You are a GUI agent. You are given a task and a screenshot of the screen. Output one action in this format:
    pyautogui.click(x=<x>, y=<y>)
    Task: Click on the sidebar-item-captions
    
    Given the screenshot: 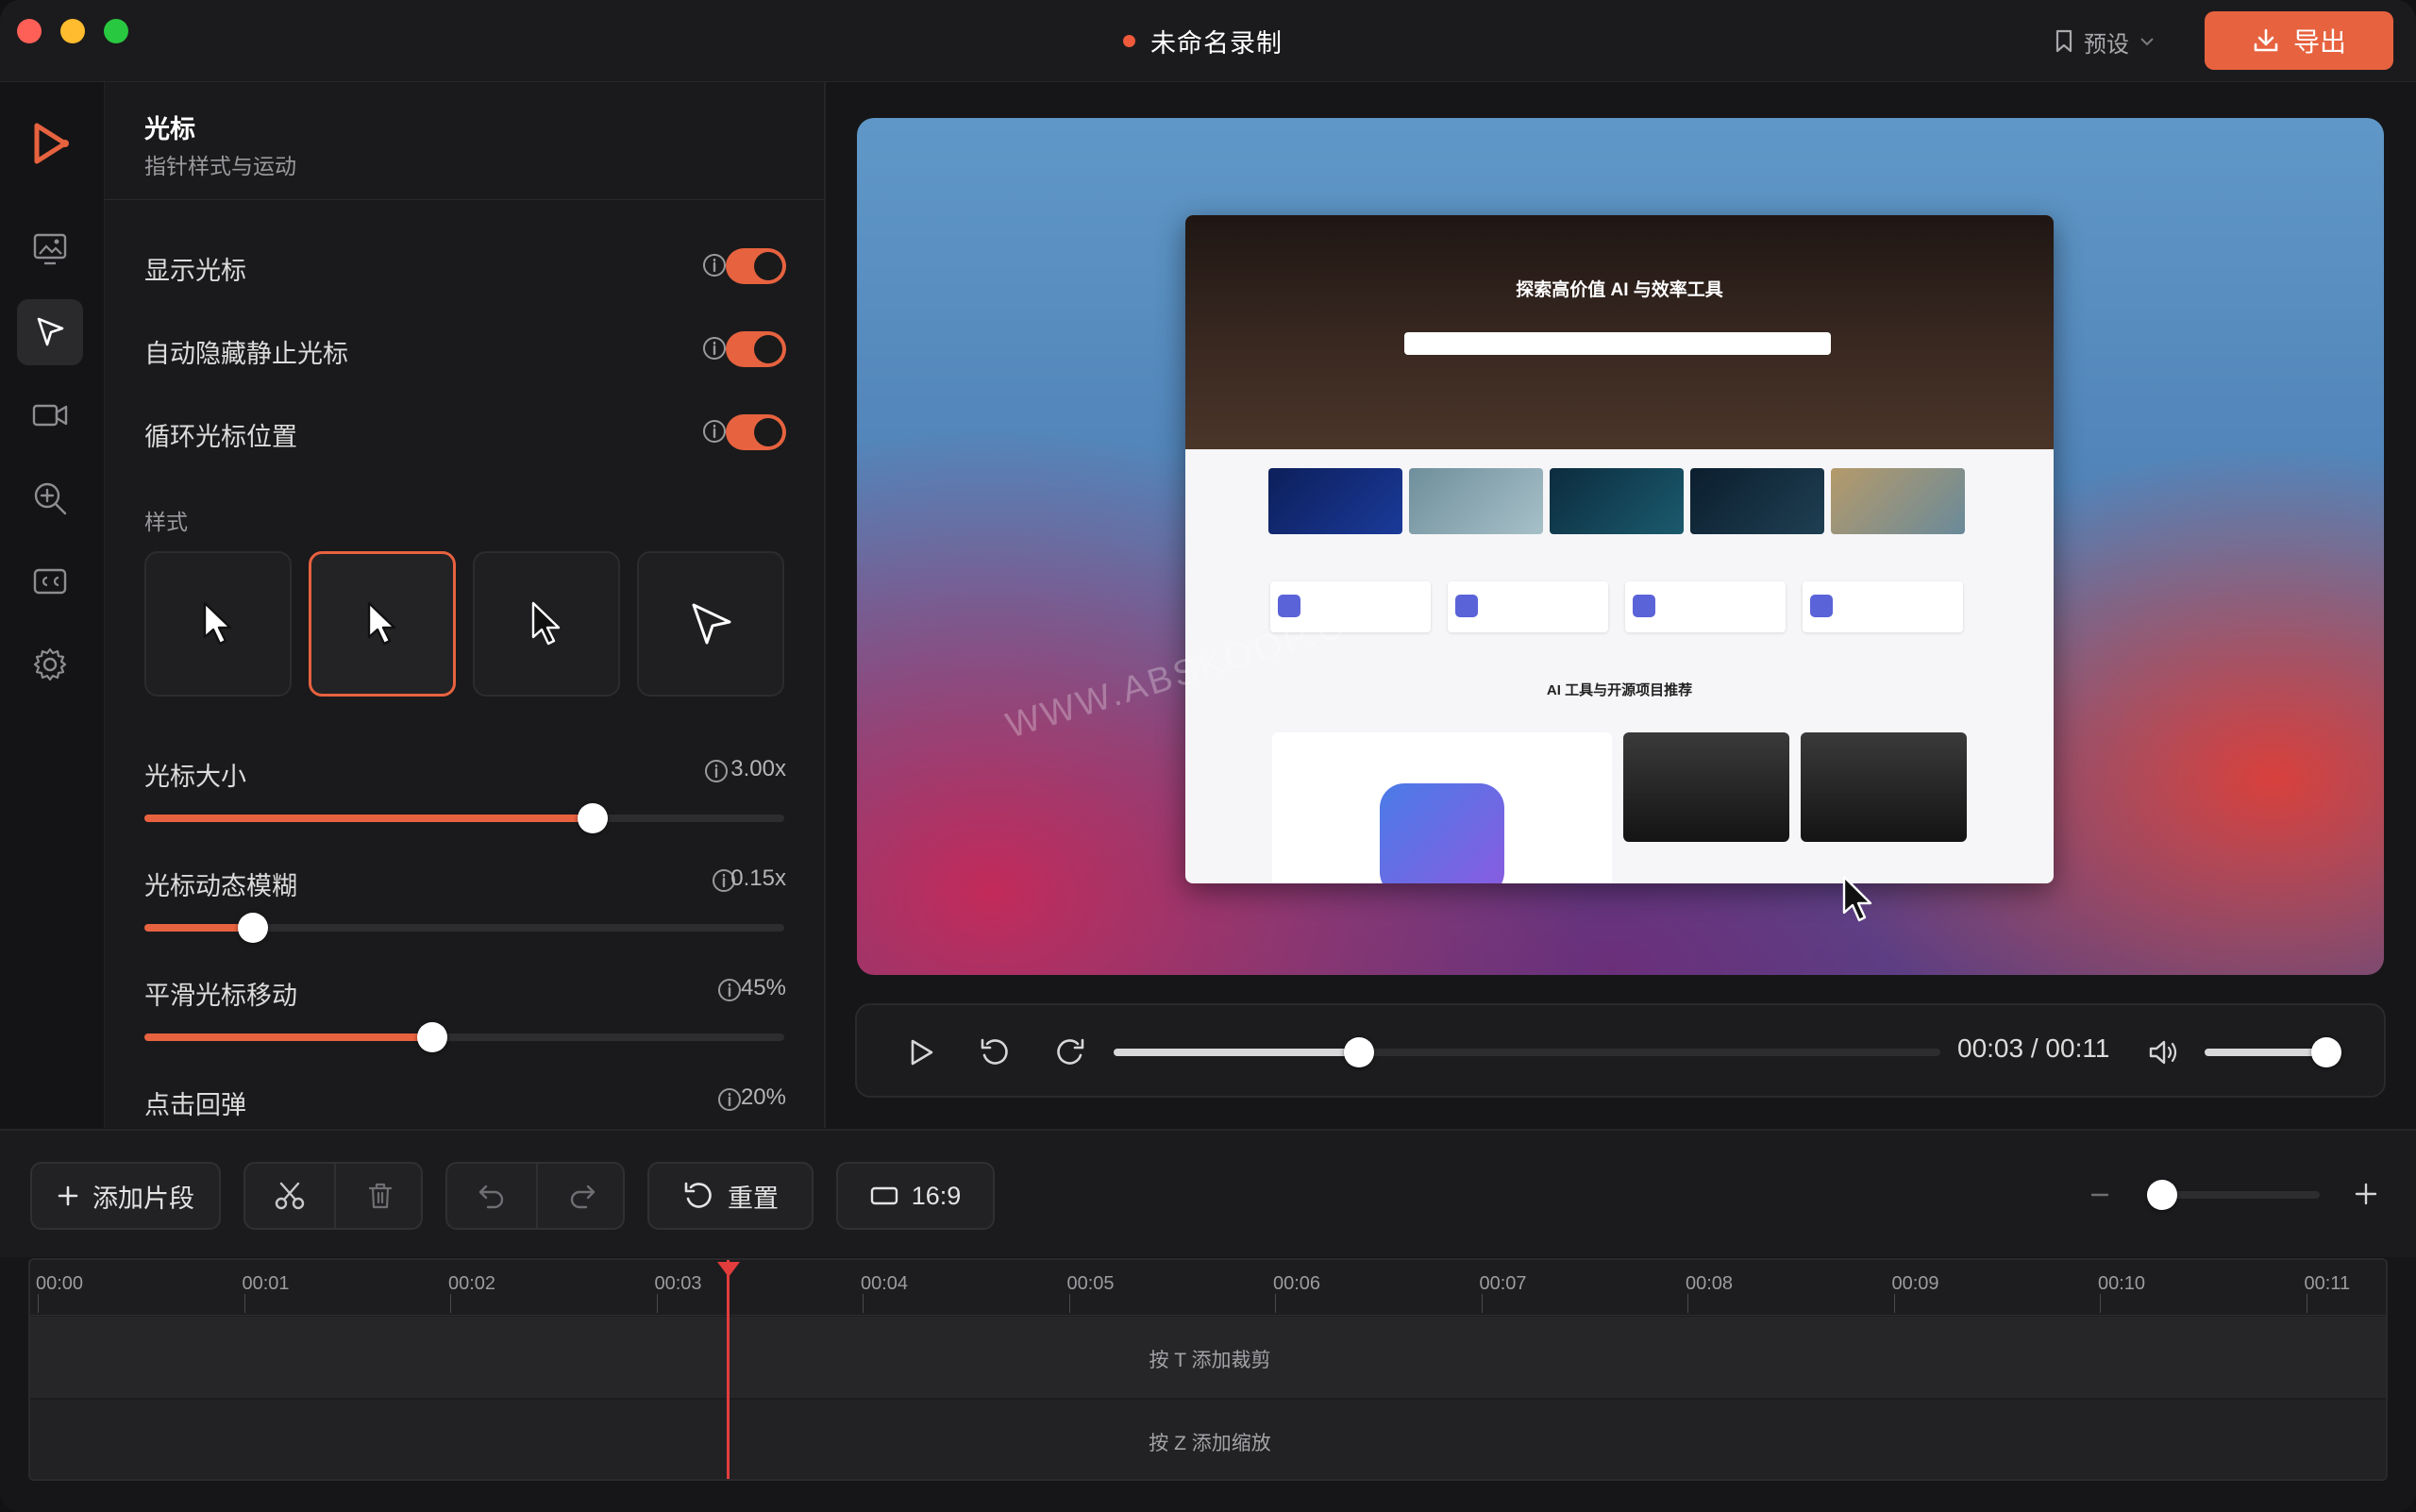 What is the action you would take?
    pyautogui.click(x=50, y=581)
    